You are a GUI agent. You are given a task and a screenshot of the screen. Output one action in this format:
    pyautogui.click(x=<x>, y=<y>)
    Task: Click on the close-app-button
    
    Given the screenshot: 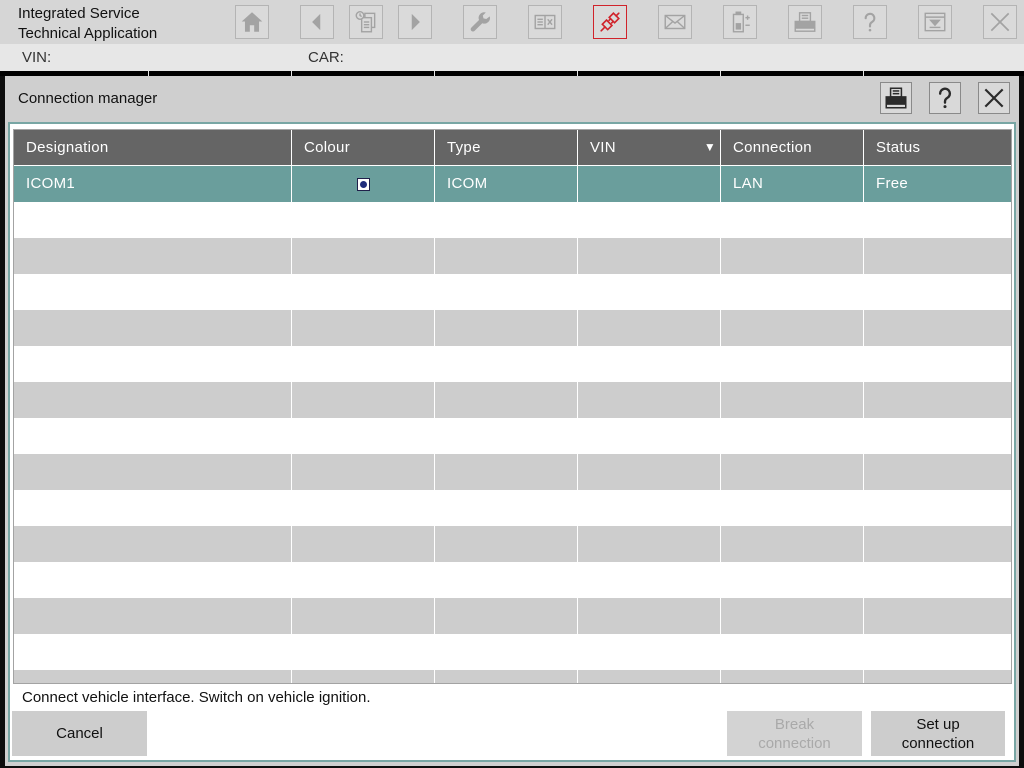 What is the action you would take?
    pyautogui.click(x=1000, y=22)
    